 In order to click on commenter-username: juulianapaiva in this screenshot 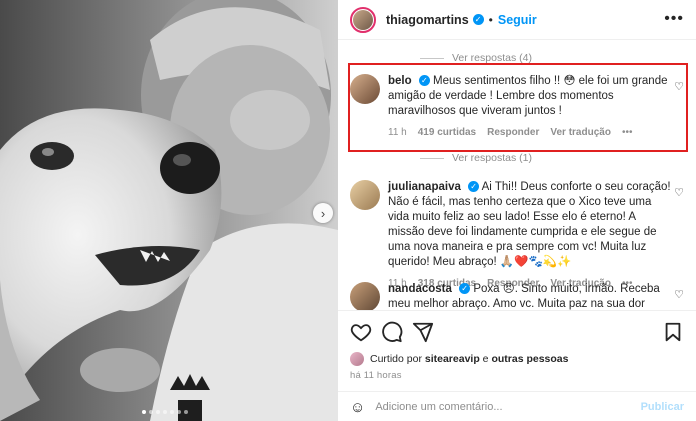, I will do `click(424, 187)`.